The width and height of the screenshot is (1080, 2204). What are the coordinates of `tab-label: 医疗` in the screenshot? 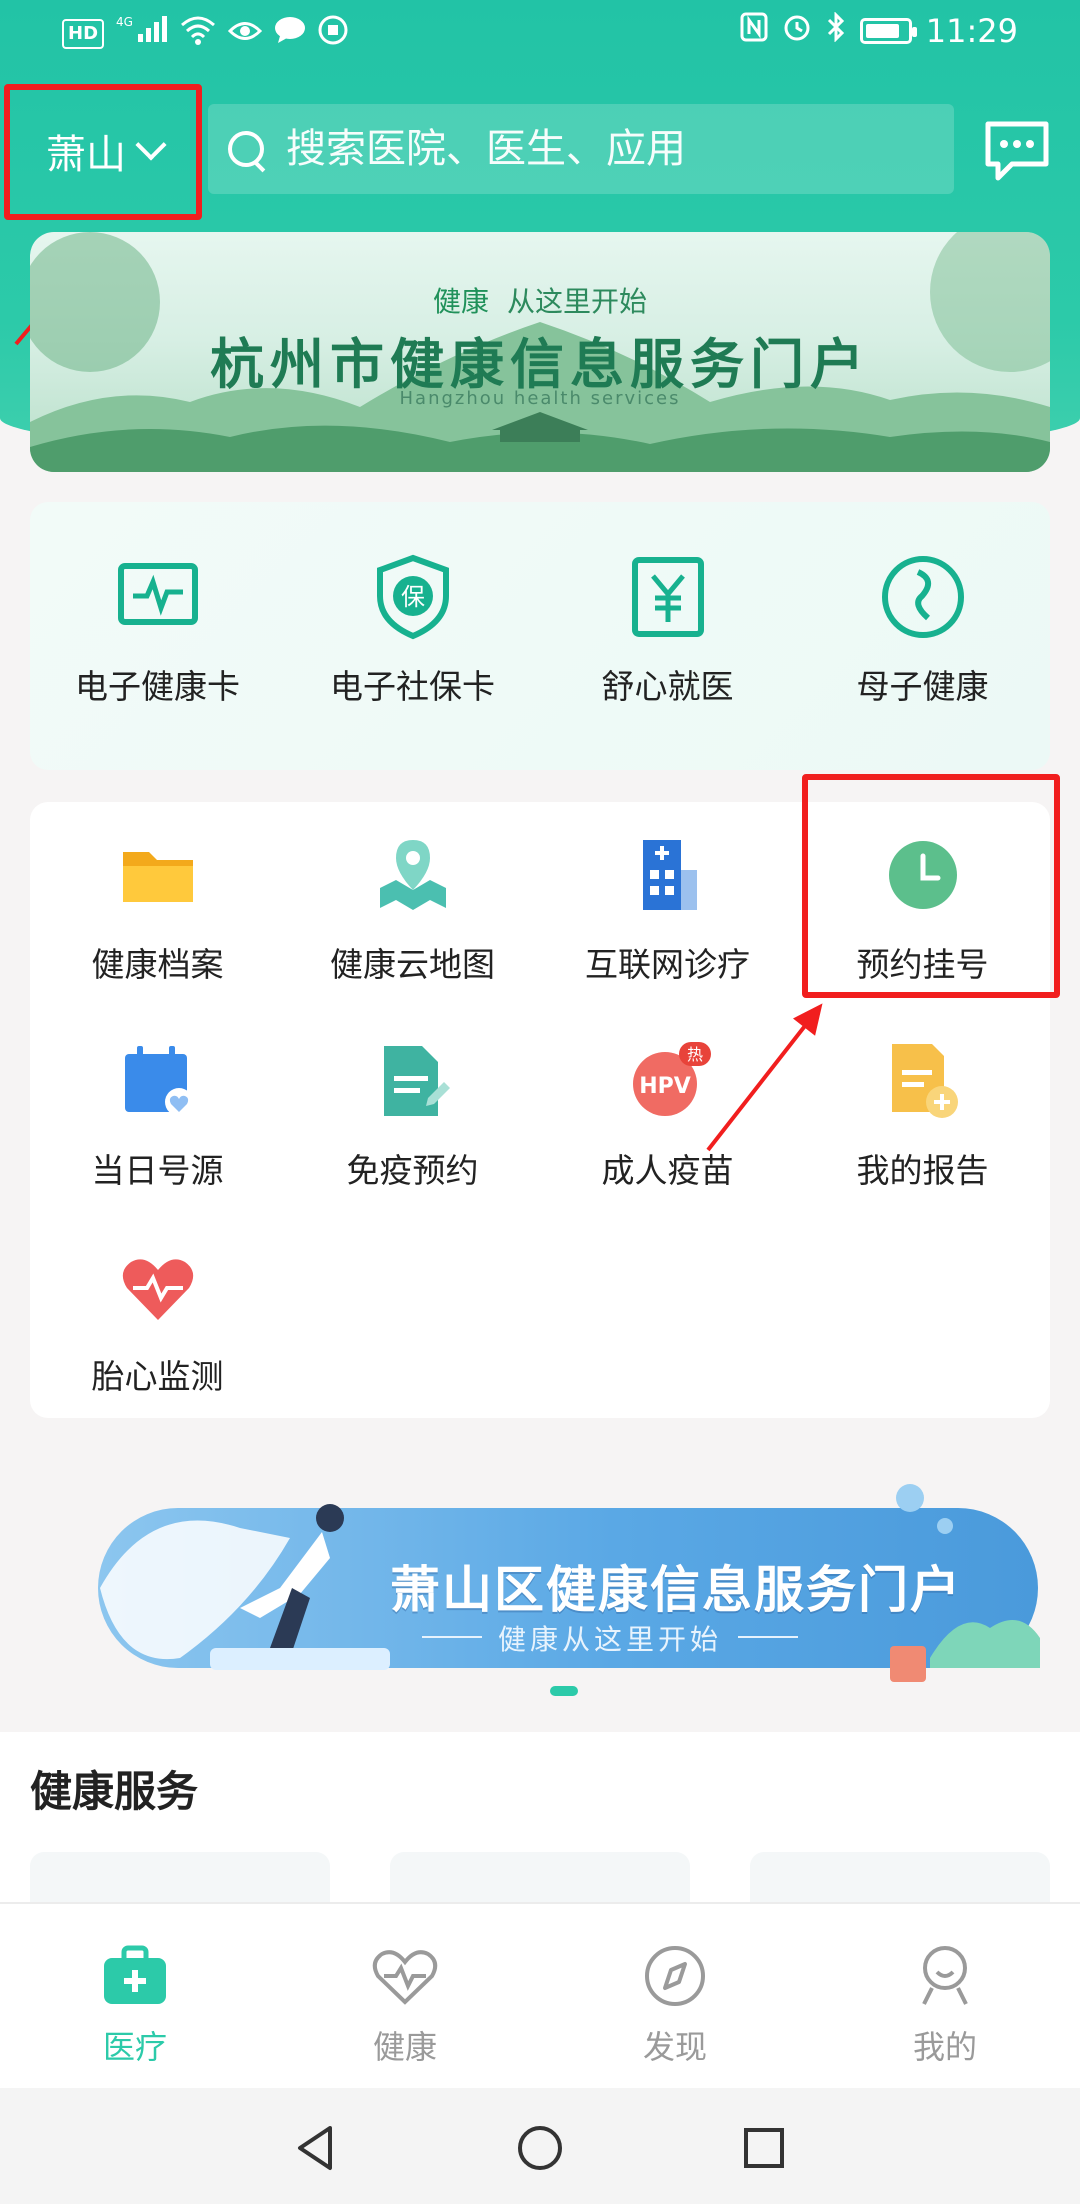 It's located at (134, 2047).